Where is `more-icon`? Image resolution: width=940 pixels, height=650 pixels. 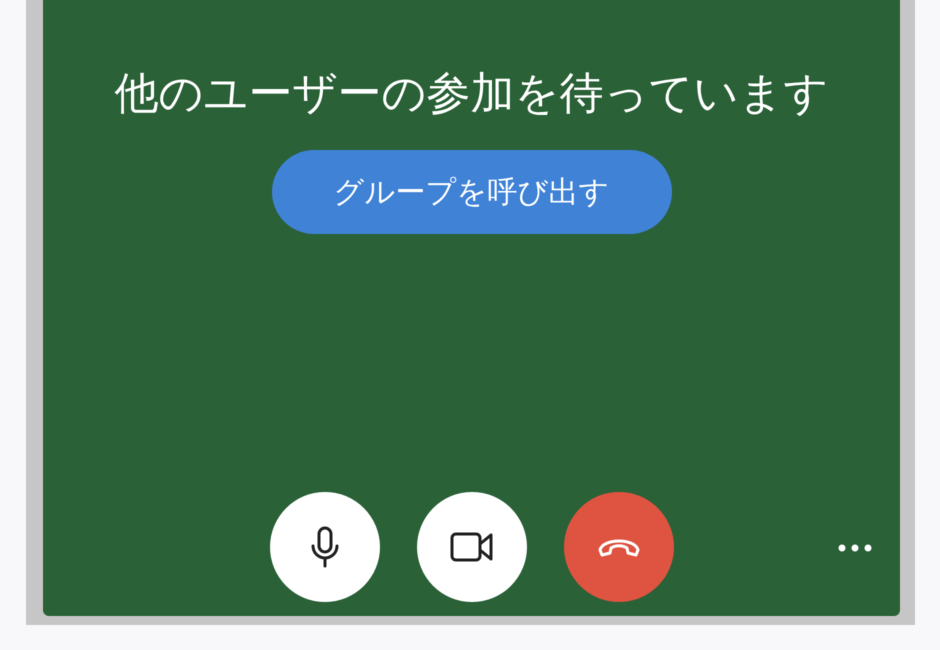
more-icon is located at coordinates (855, 548).